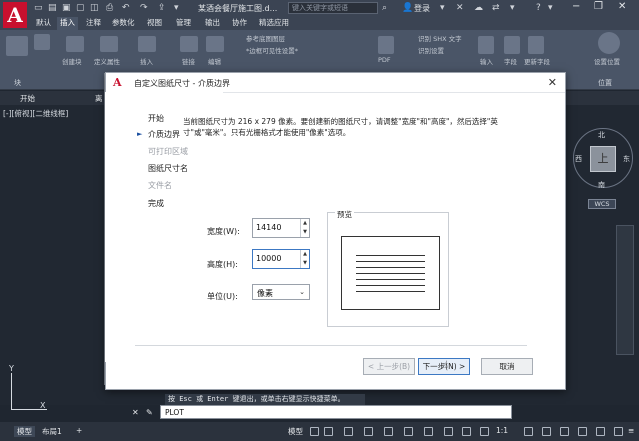 Image resolution: width=639 pixels, height=441 pixels. Describe the element at coordinates (431, 50) in the screenshot. I see `recognize-settings-label: 识别设置` at that location.